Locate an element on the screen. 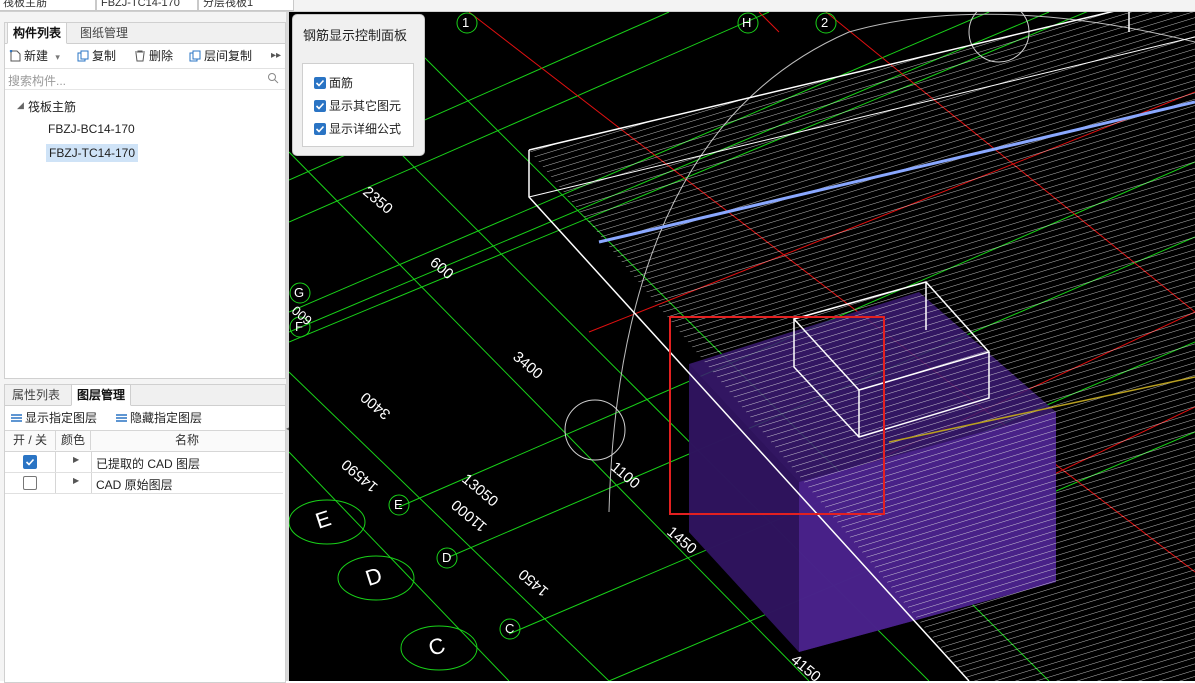 The width and height of the screenshot is (1195, 683). layer-tabs: 属性列表 图层管理 is located at coordinates (145, 395).